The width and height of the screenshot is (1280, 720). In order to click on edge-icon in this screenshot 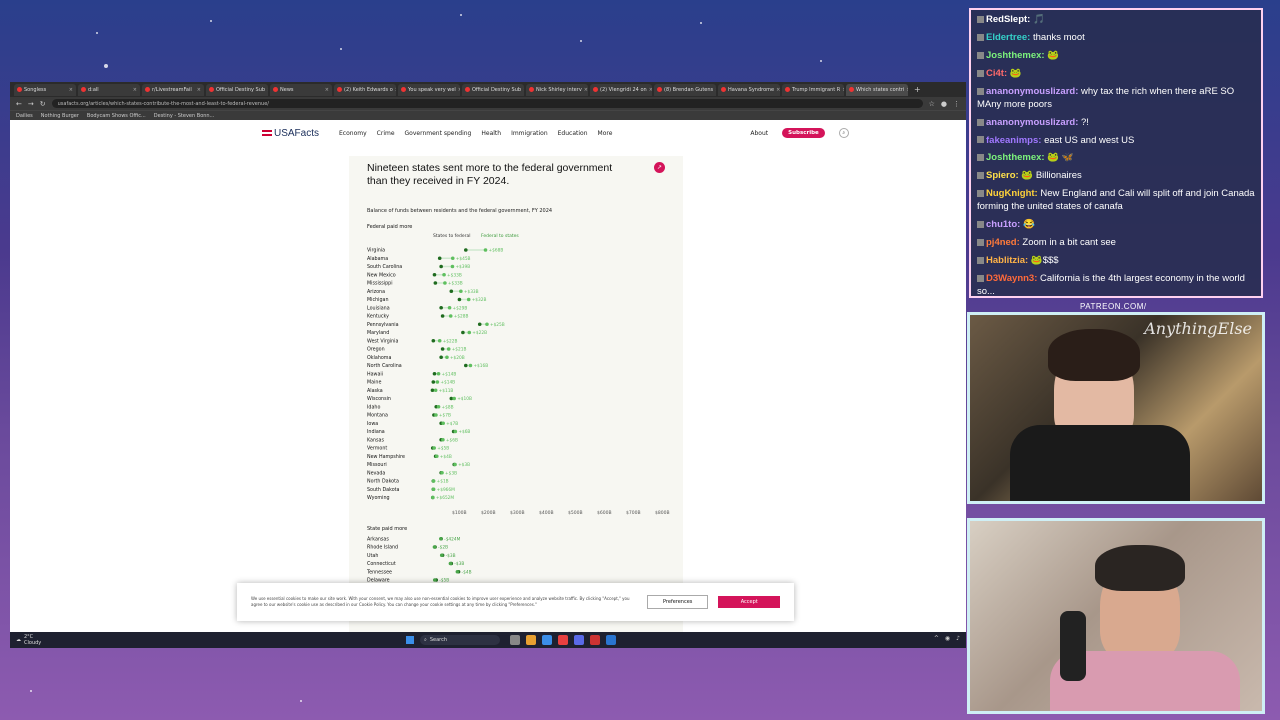, I will do `click(547, 640)`.